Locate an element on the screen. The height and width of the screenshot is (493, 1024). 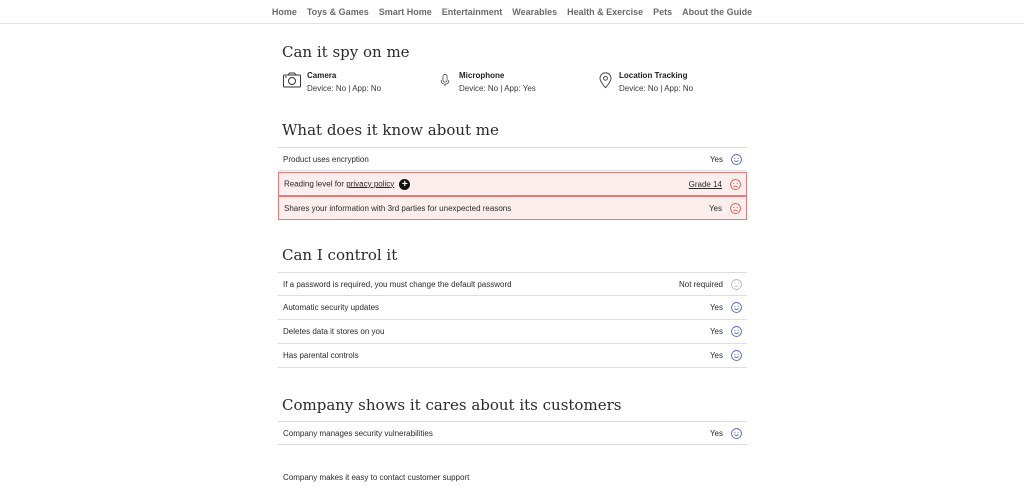
row-label: Product uses encryption is located at coordinates (326, 159).